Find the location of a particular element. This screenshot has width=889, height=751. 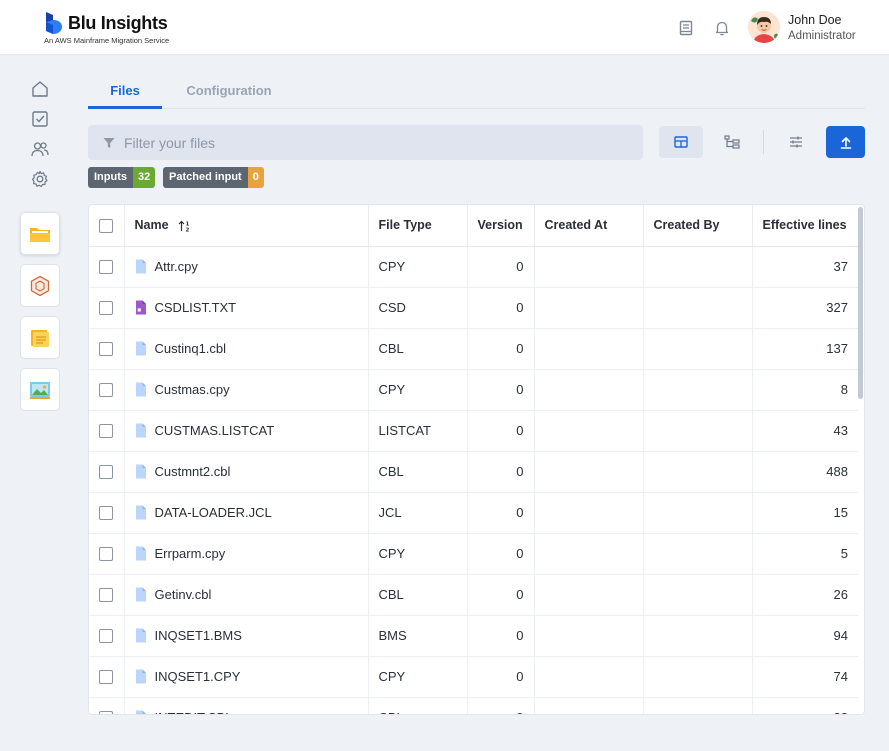

checklist-icon is located at coordinates (40, 119).